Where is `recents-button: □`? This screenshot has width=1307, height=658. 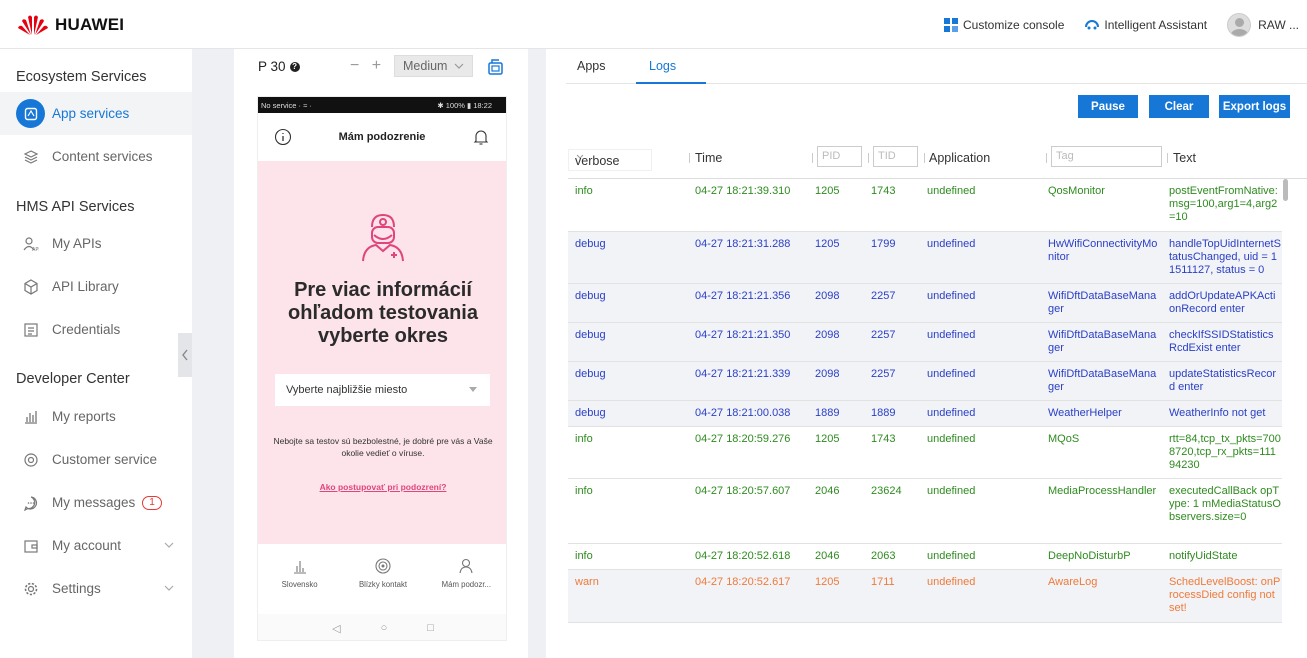
recents-button: □ is located at coordinates (430, 628).